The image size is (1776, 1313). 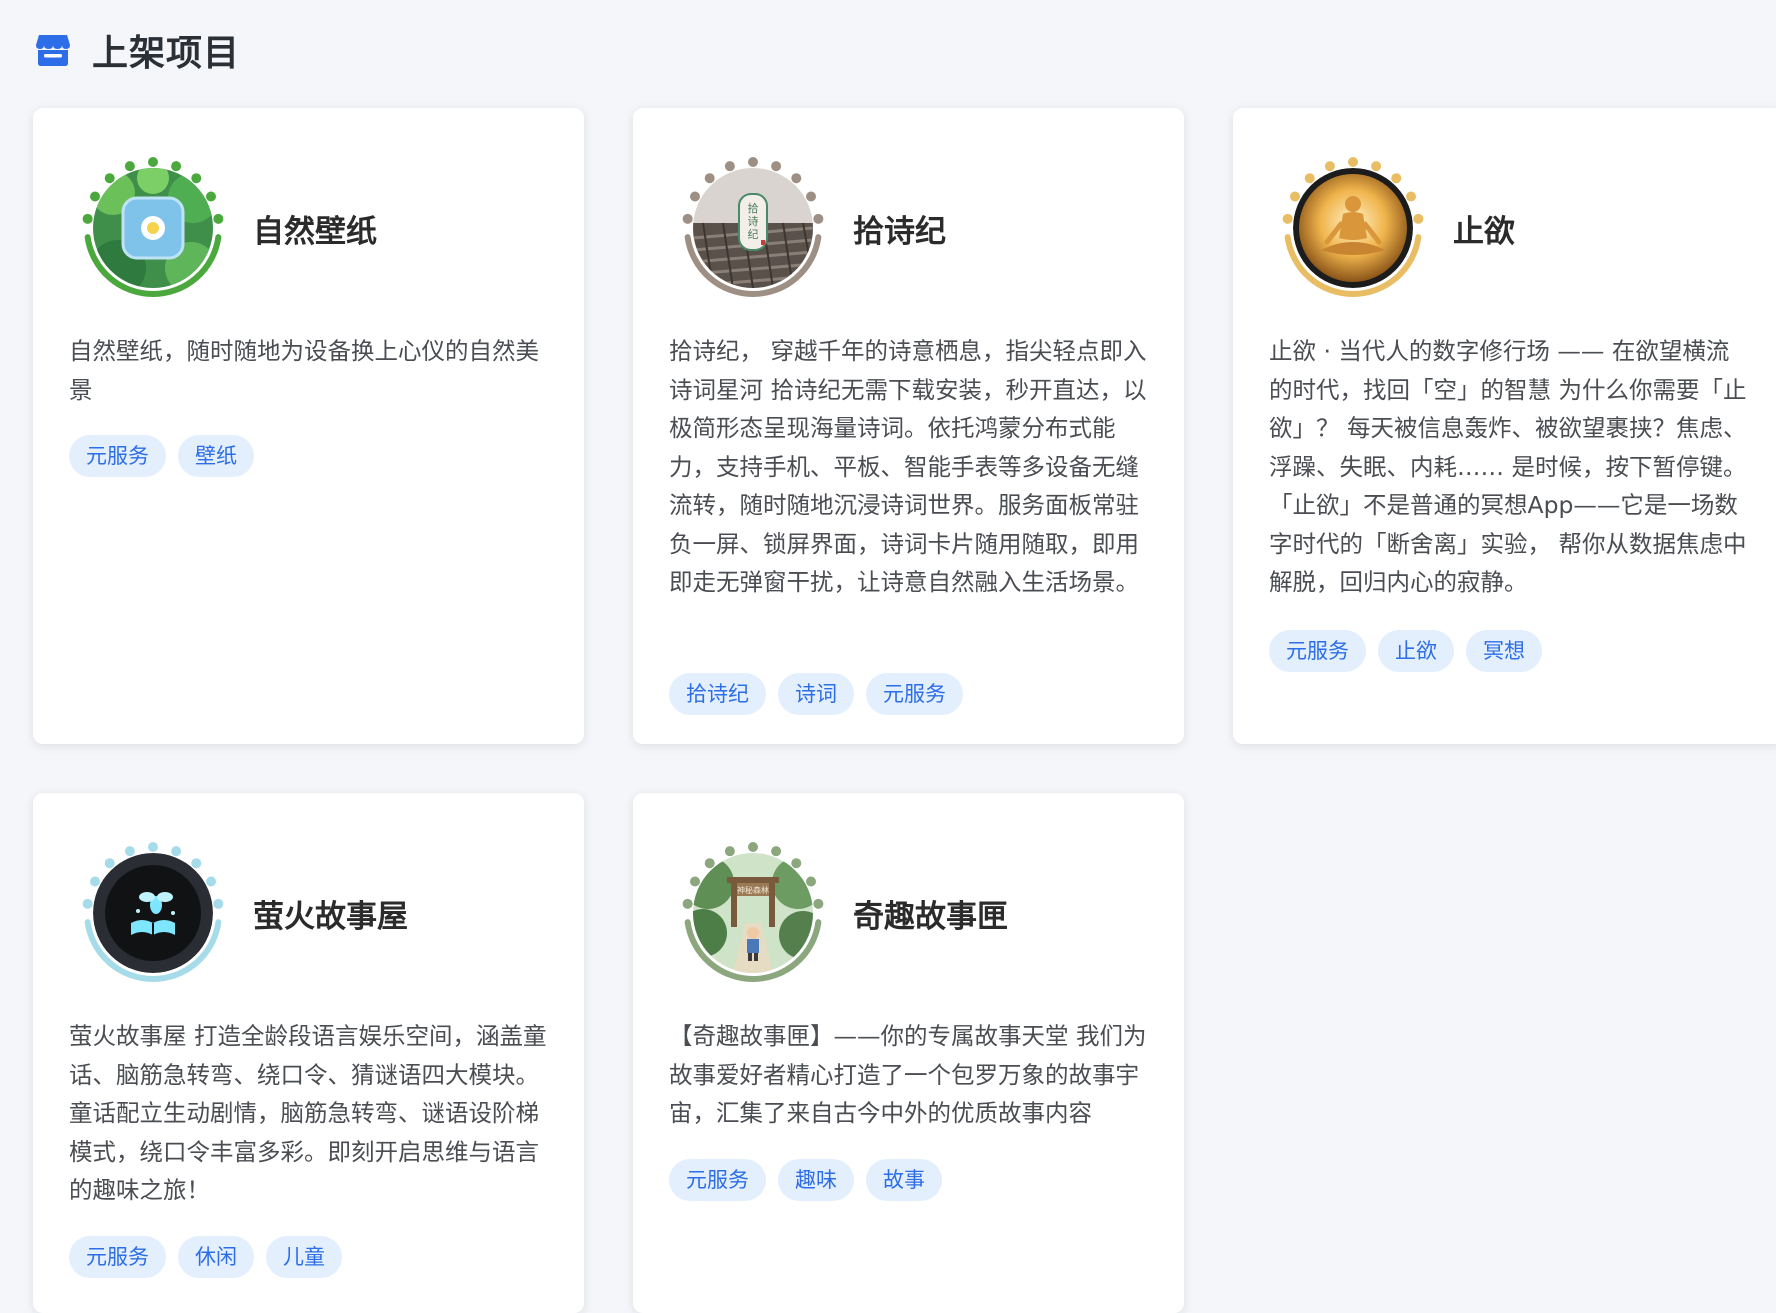 What do you see at coordinates (753, 234) in the screenshot?
I see `svg-text: 纪` at bounding box center [753, 234].